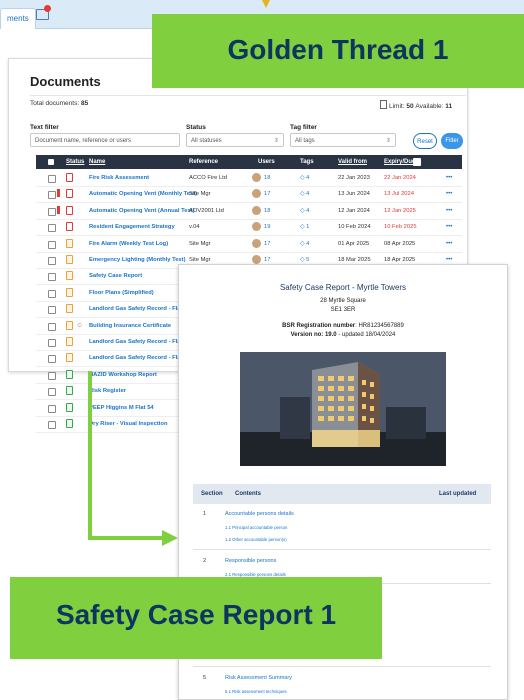 The image size is (524, 700). Describe the element at coordinates (259, 514) in the screenshot. I see `toc-section-link: Accountable persons details` at that location.